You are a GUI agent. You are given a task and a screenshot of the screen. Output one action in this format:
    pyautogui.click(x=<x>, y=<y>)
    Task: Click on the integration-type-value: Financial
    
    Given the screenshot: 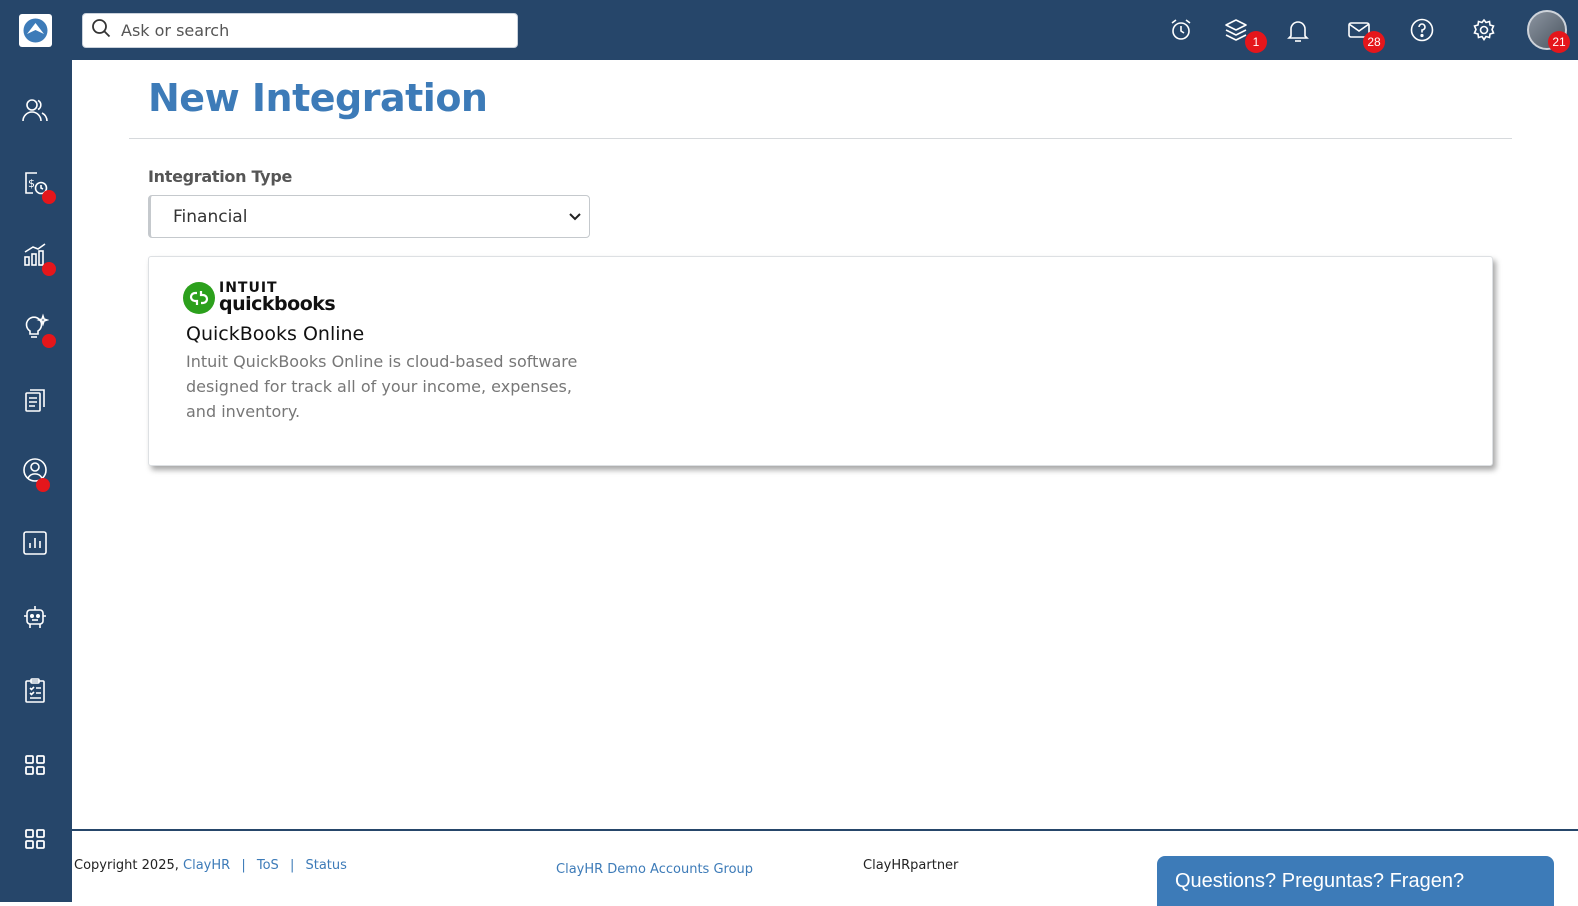 What is the action you would take?
    pyautogui.click(x=210, y=216)
    